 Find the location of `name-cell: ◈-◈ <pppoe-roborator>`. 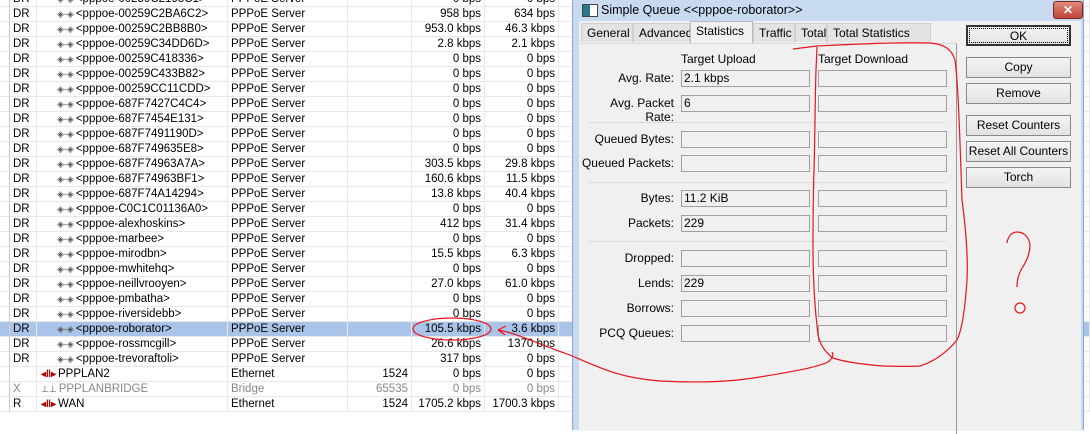

name-cell: ◈-◈ <pppoe-roborator> is located at coordinates (132, 329).